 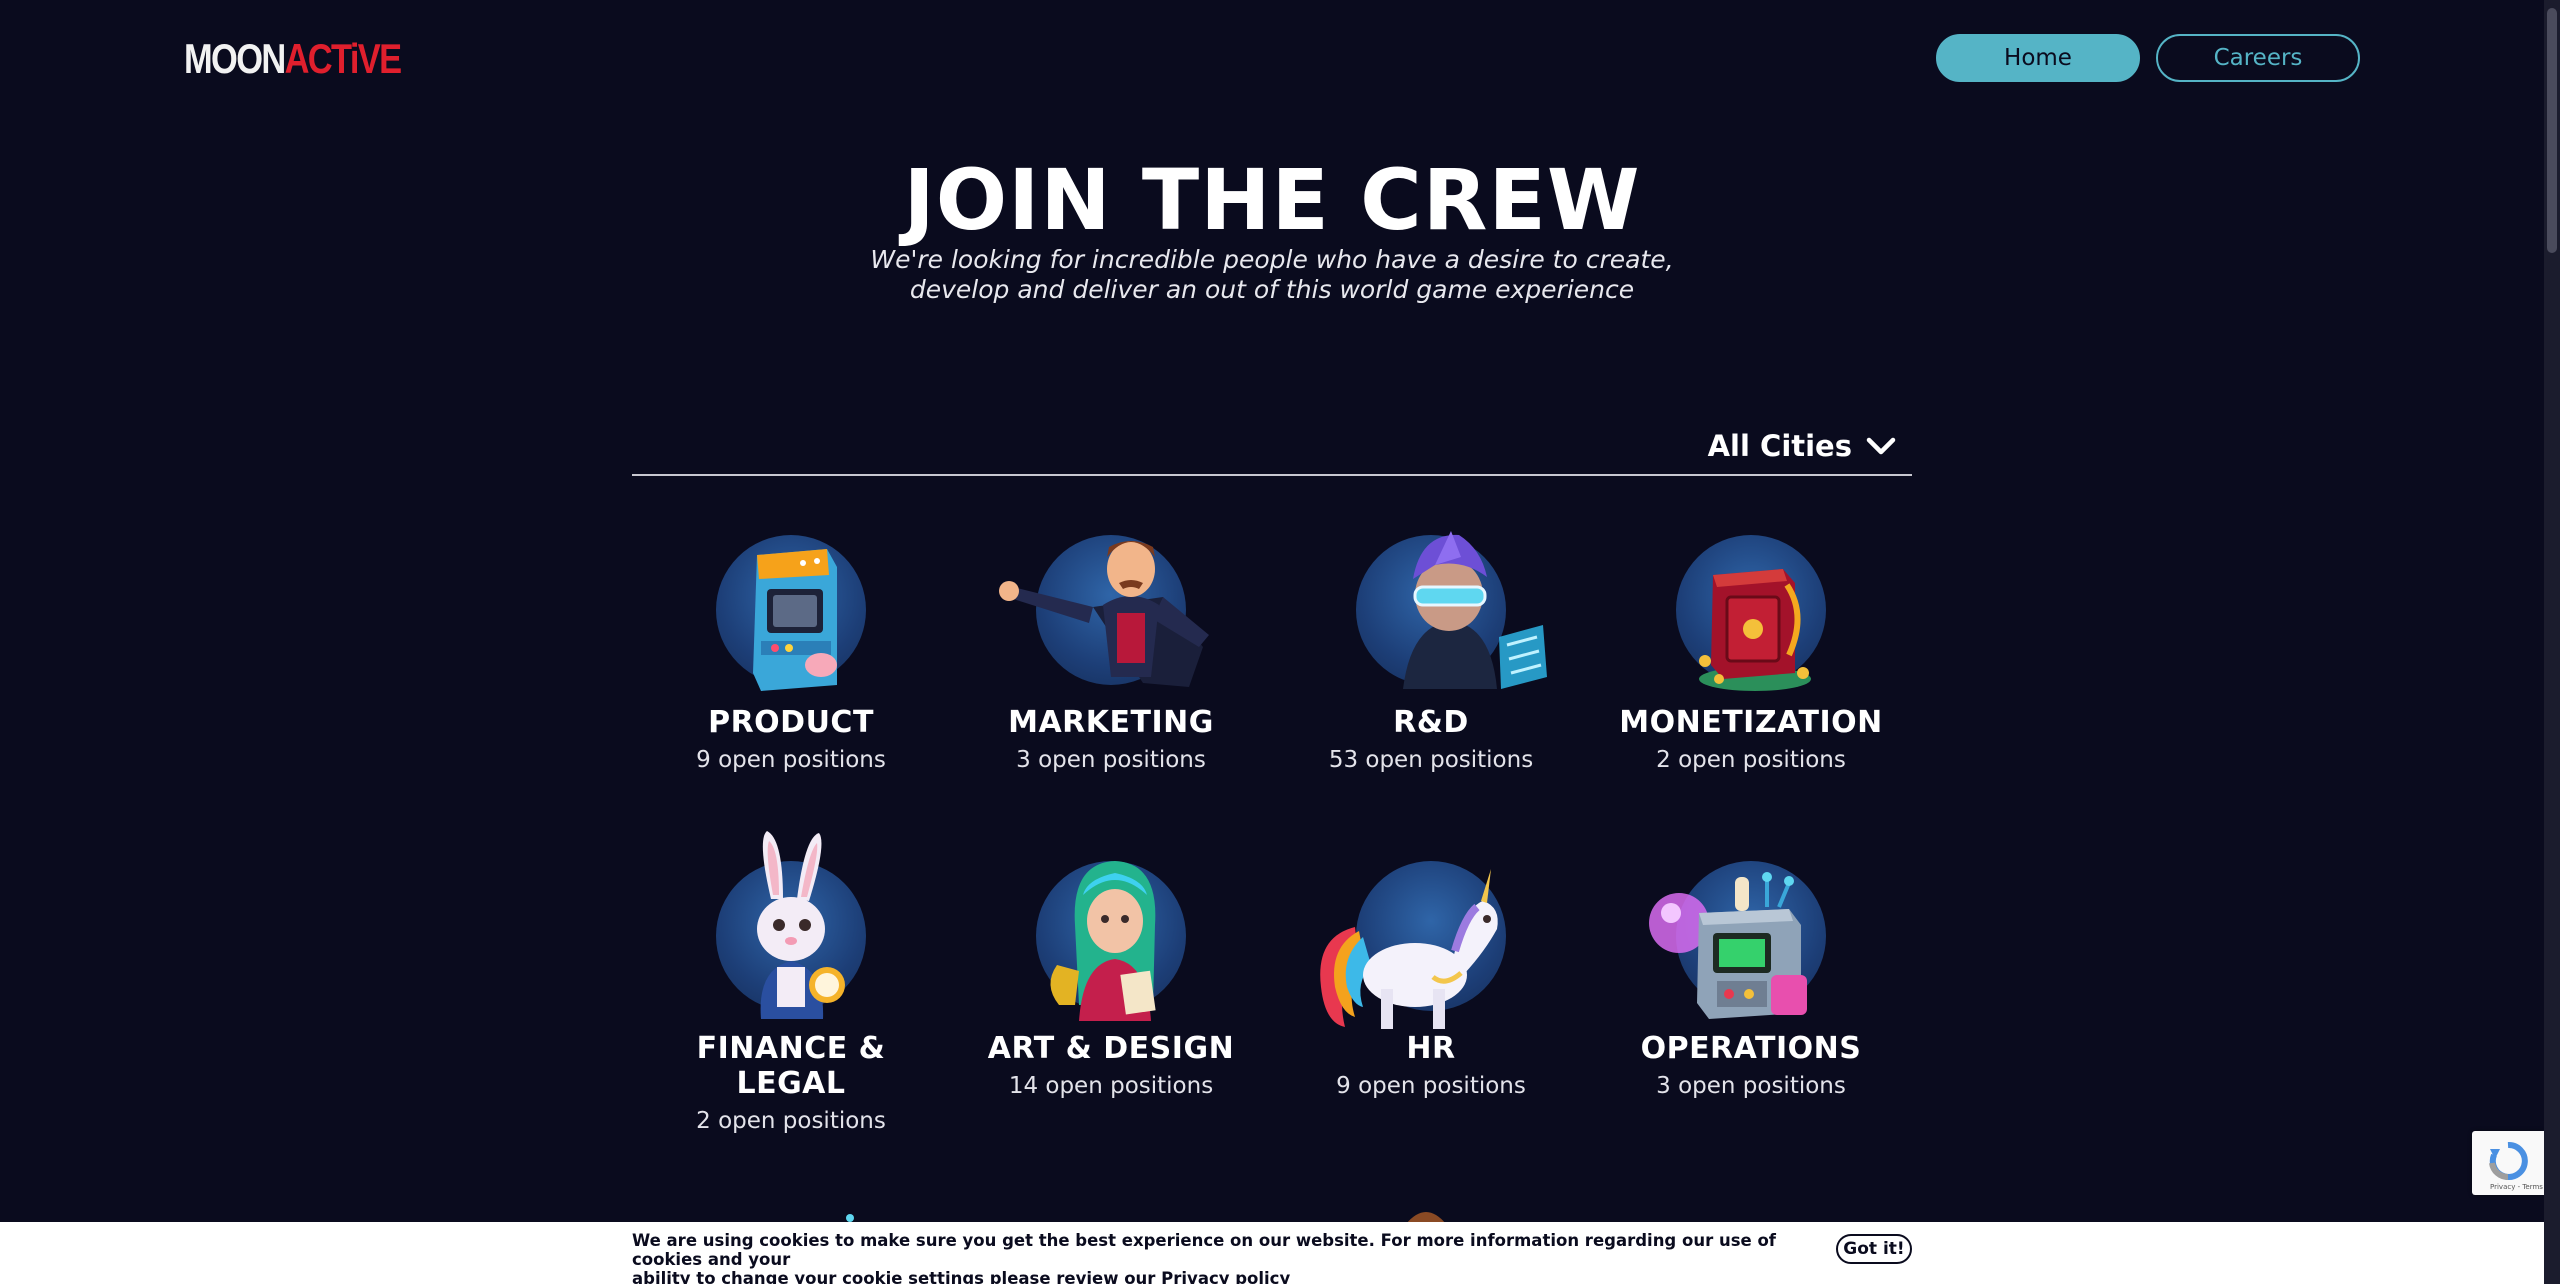 What do you see at coordinates (343, 58) in the screenshot?
I see `logo-active-text: ACTiVE` at bounding box center [343, 58].